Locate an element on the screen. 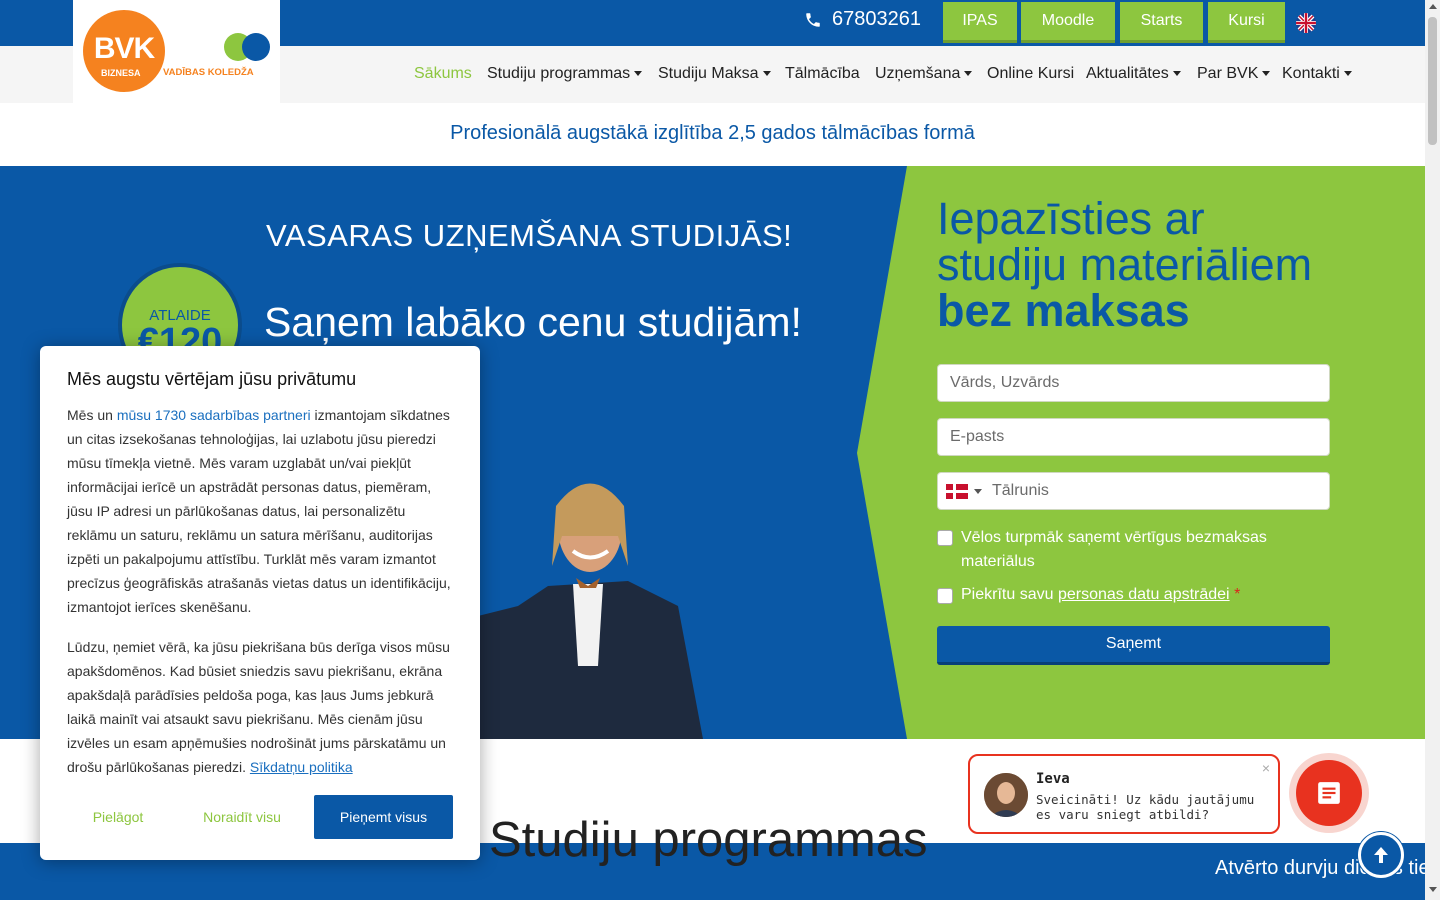 The height and width of the screenshot is (900, 1440). phone-link: 67803261 is located at coordinates (862, 19).